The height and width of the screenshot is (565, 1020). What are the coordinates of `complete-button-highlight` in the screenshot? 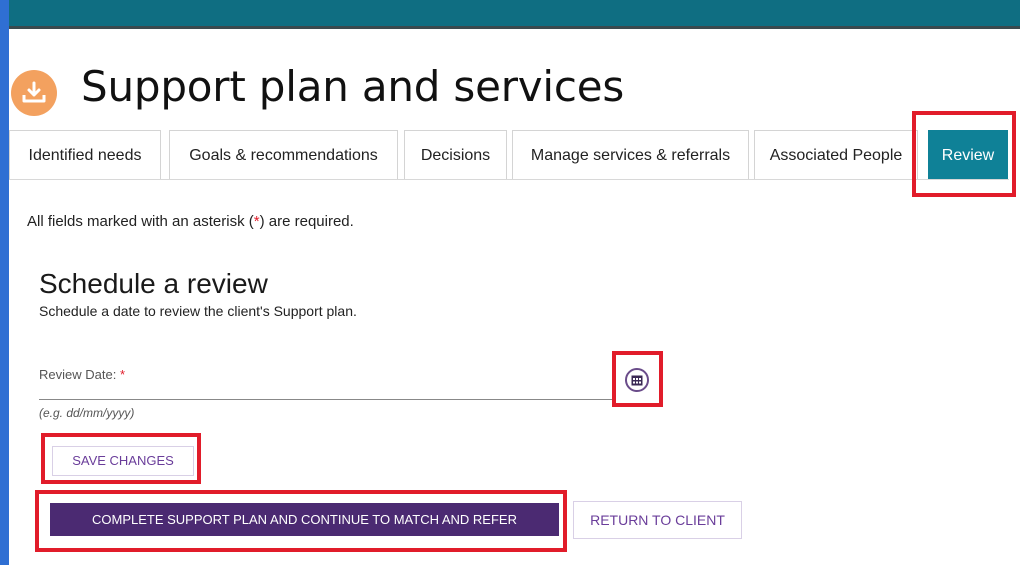 It's located at (301, 521).